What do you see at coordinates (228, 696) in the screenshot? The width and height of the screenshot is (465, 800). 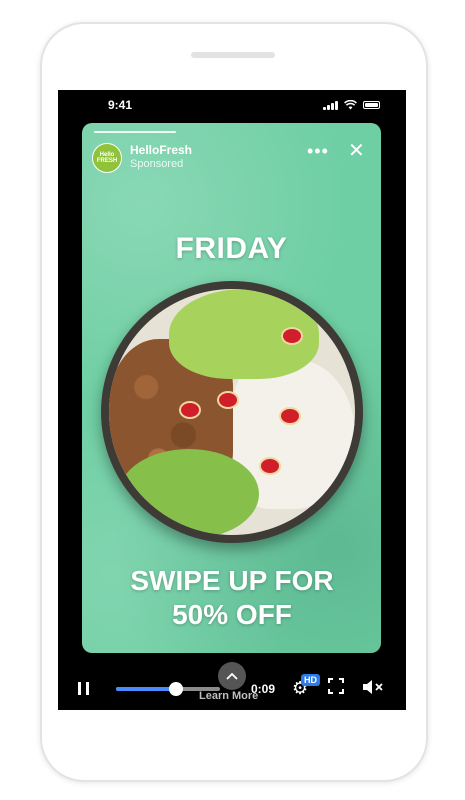 I see `learn-more-label: Learn More` at bounding box center [228, 696].